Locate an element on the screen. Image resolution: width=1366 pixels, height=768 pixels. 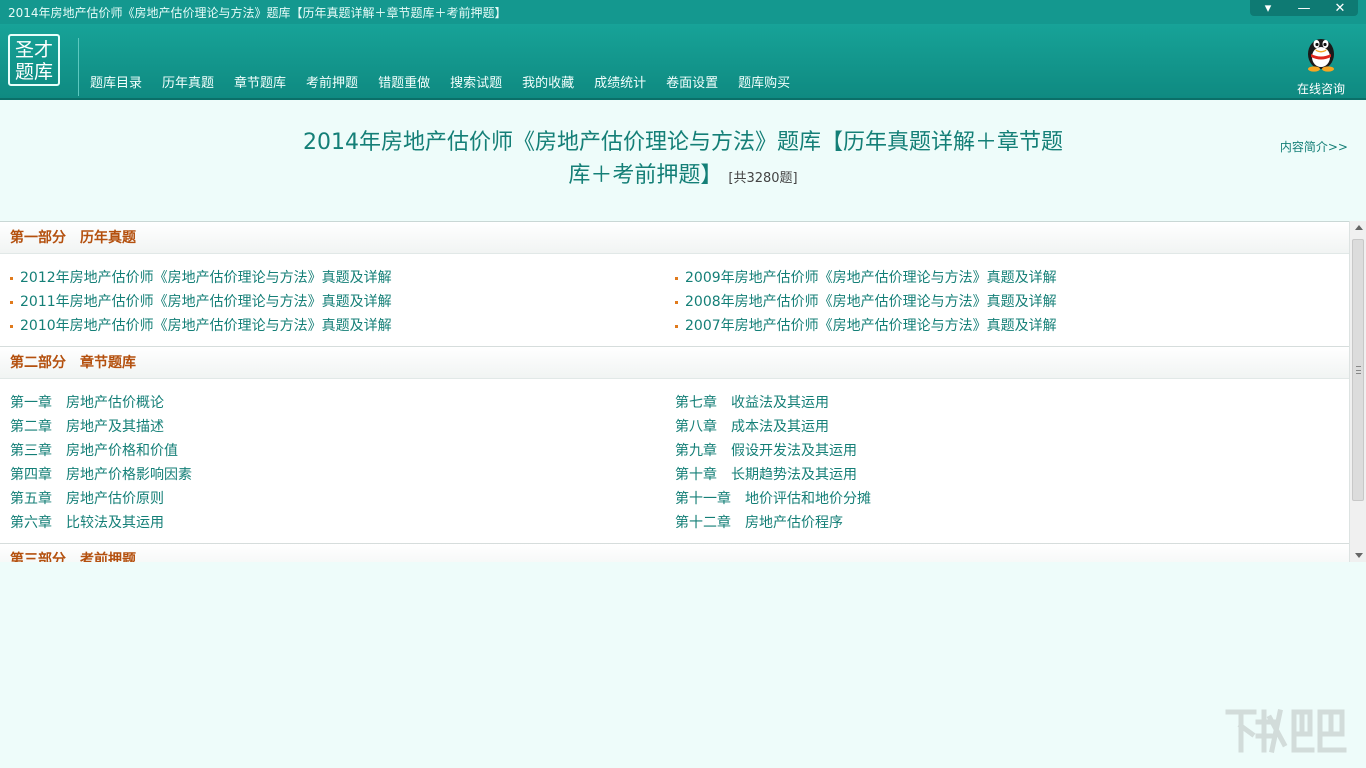
nav-item-redo-mistakes: 错题重做 is located at coordinates (404, 84).